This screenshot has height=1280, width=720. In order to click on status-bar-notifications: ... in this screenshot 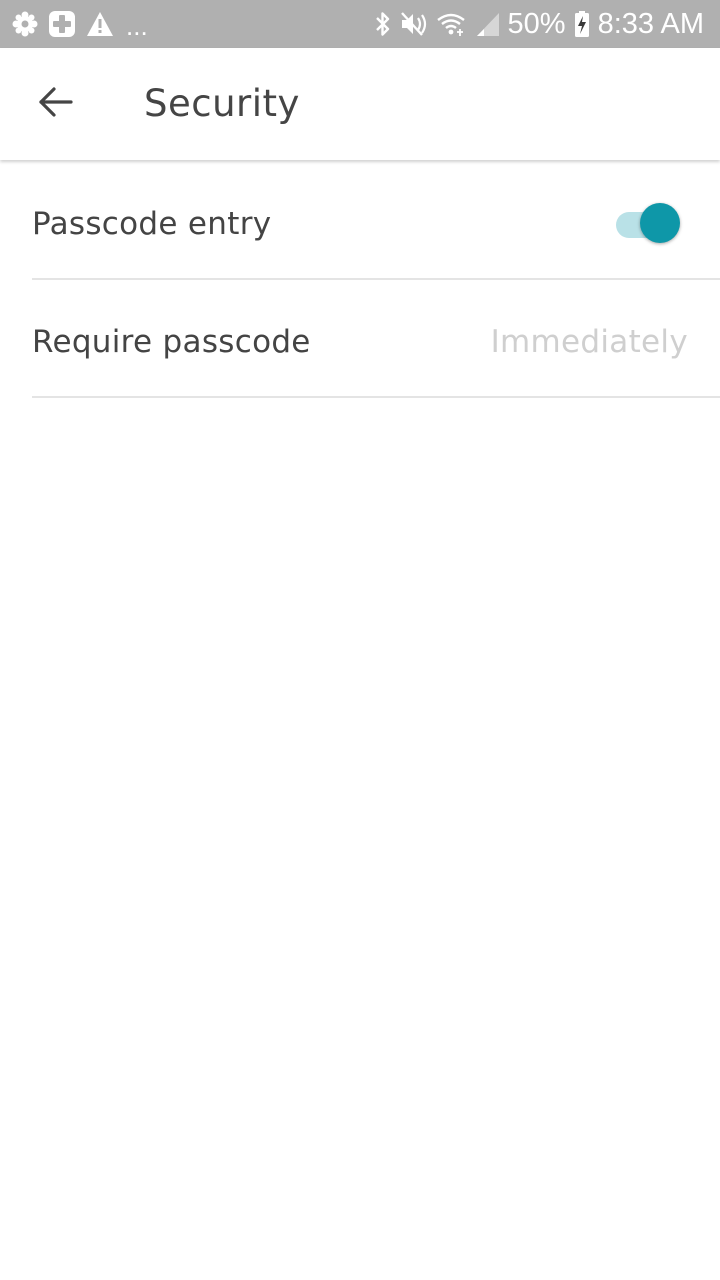, I will do `click(80, 24)`.